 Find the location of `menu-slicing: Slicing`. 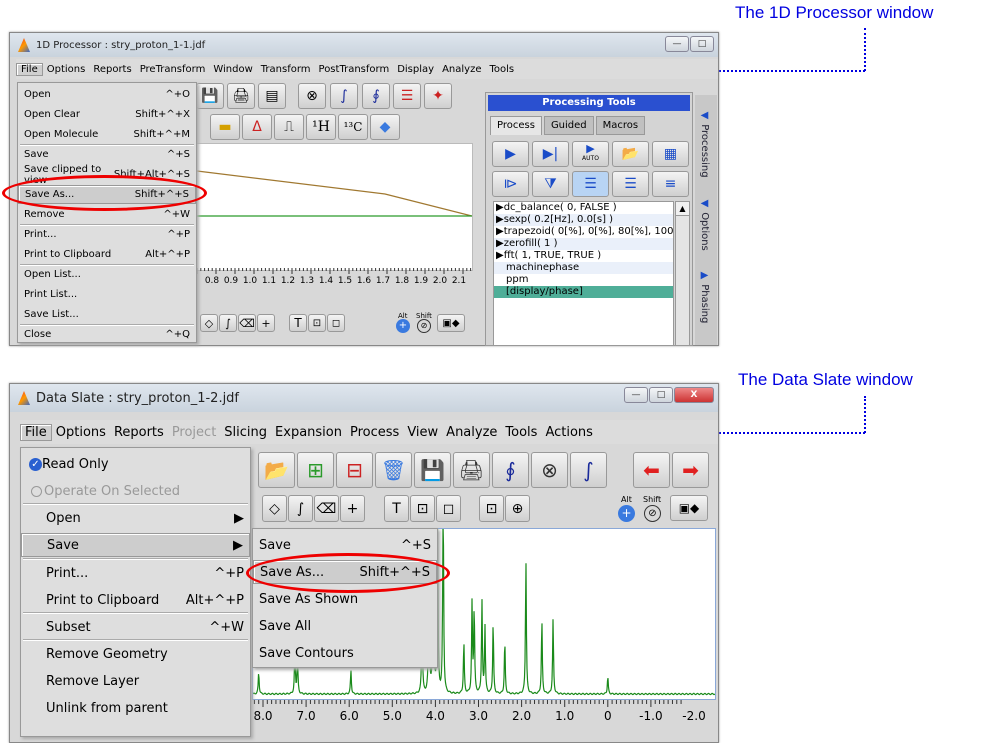

menu-slicing: Slicing is located at coordinates (245, 432).